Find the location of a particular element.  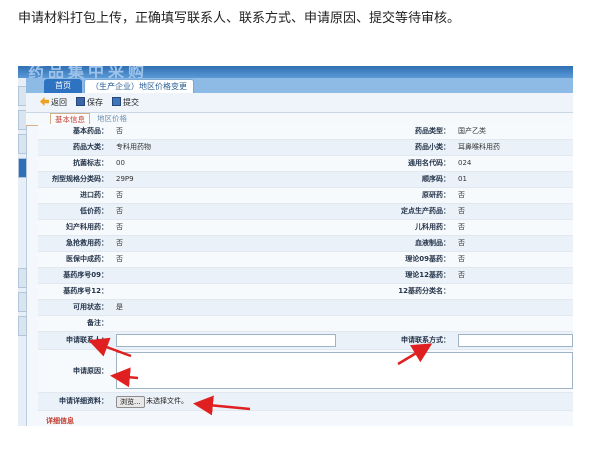

instruction-text: 申请材料打包上传，正确填写联系人、联系方式、申请原因、提交等待审核。 is located at coordinates (239, 18).